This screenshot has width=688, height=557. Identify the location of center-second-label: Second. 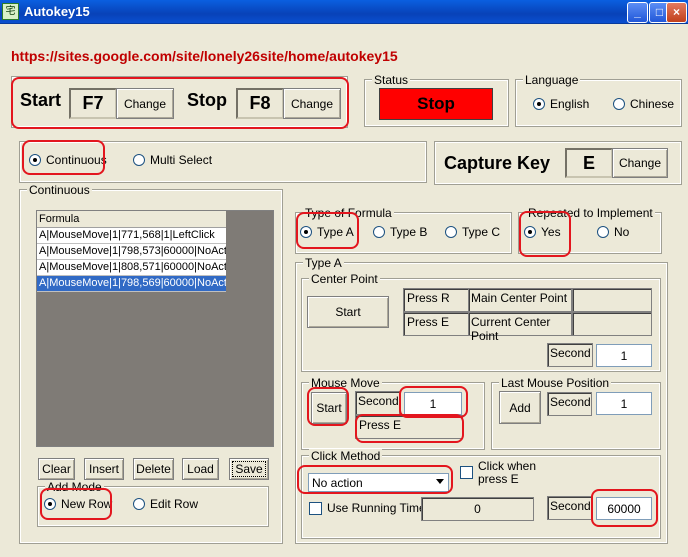
(570, 355).